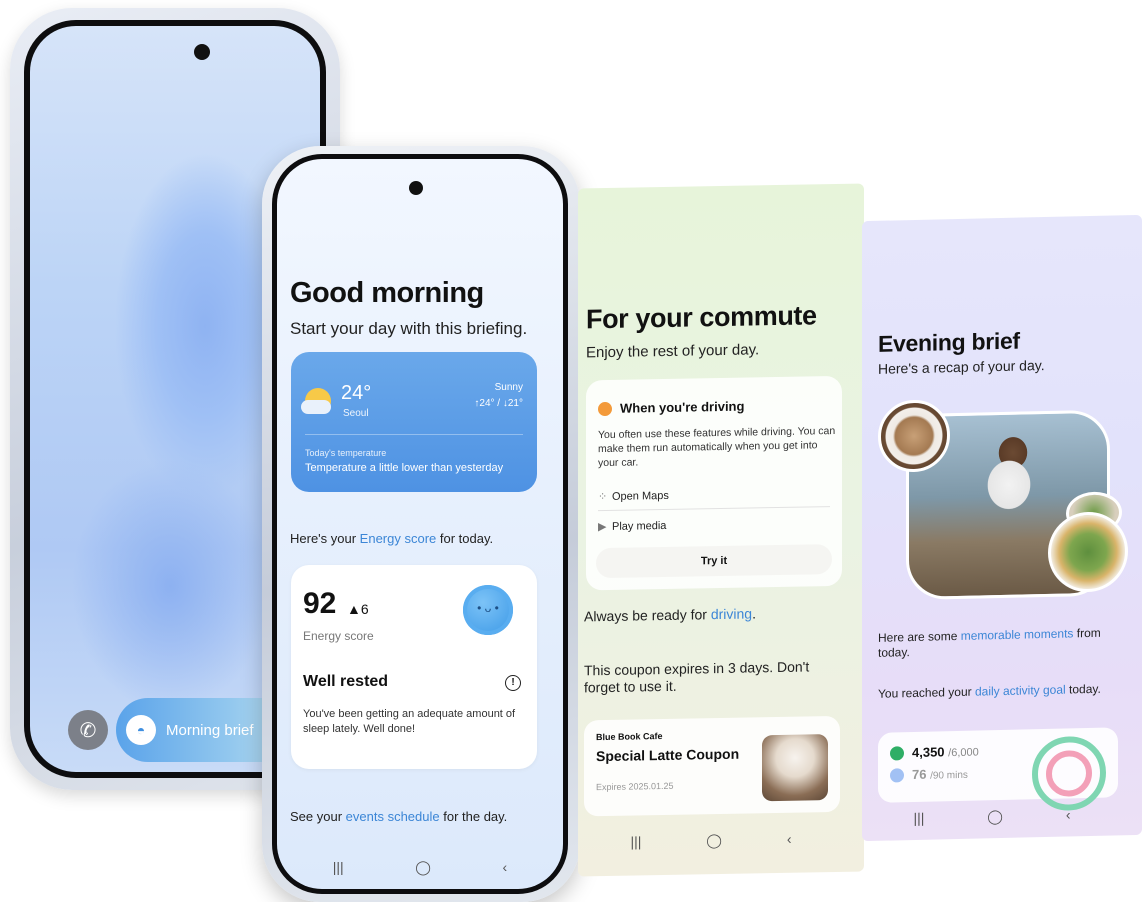  I want to click on open-maps-label: Open Maps, so click(640, 496).